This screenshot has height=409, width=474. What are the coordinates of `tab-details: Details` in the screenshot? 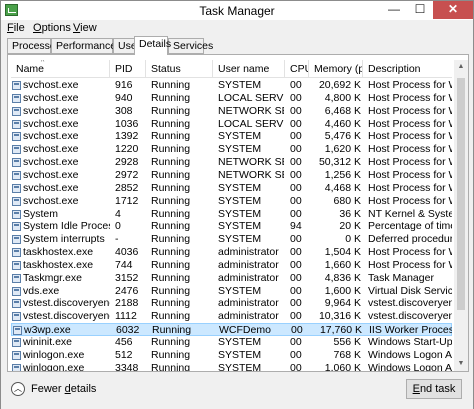 It's located at (152, 45).